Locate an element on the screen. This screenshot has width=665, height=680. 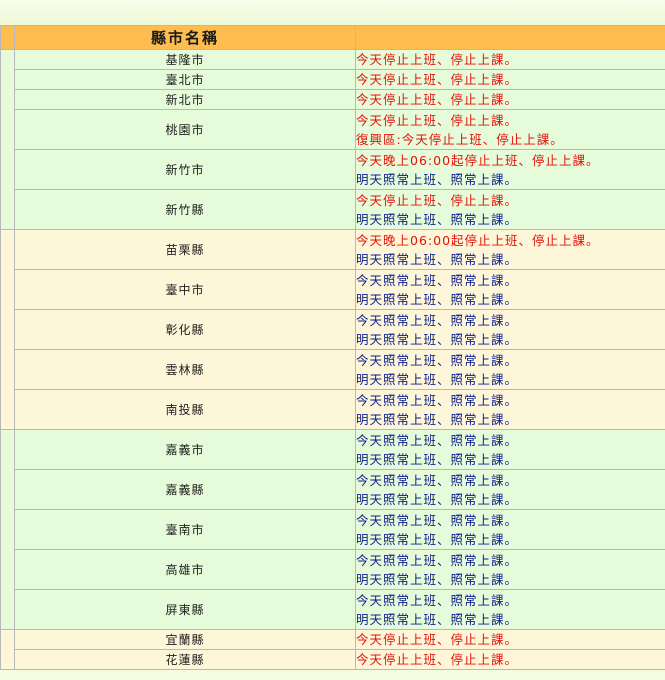
region-header-cell is located at coordinates (7, 37).